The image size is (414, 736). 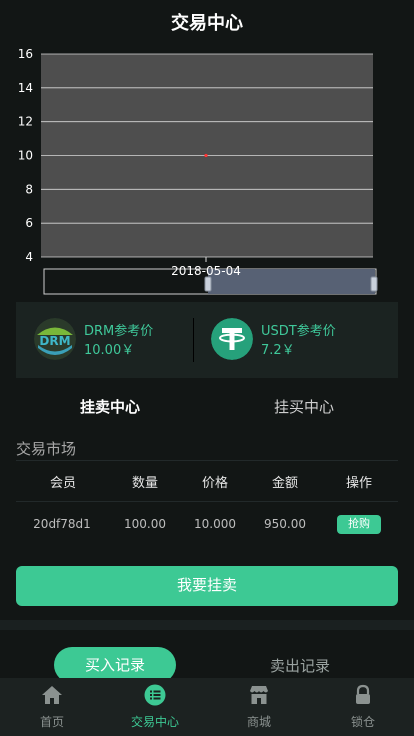 I want to click on x-tick-label: 2018-05-04, so click(x=206, y=271).